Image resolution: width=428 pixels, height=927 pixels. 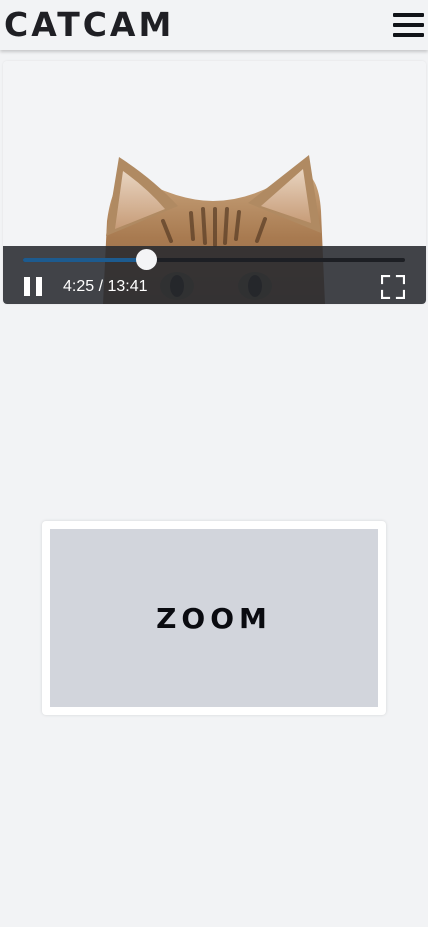 I want to click on fullscreen-icon, so click(x=393, y=287).